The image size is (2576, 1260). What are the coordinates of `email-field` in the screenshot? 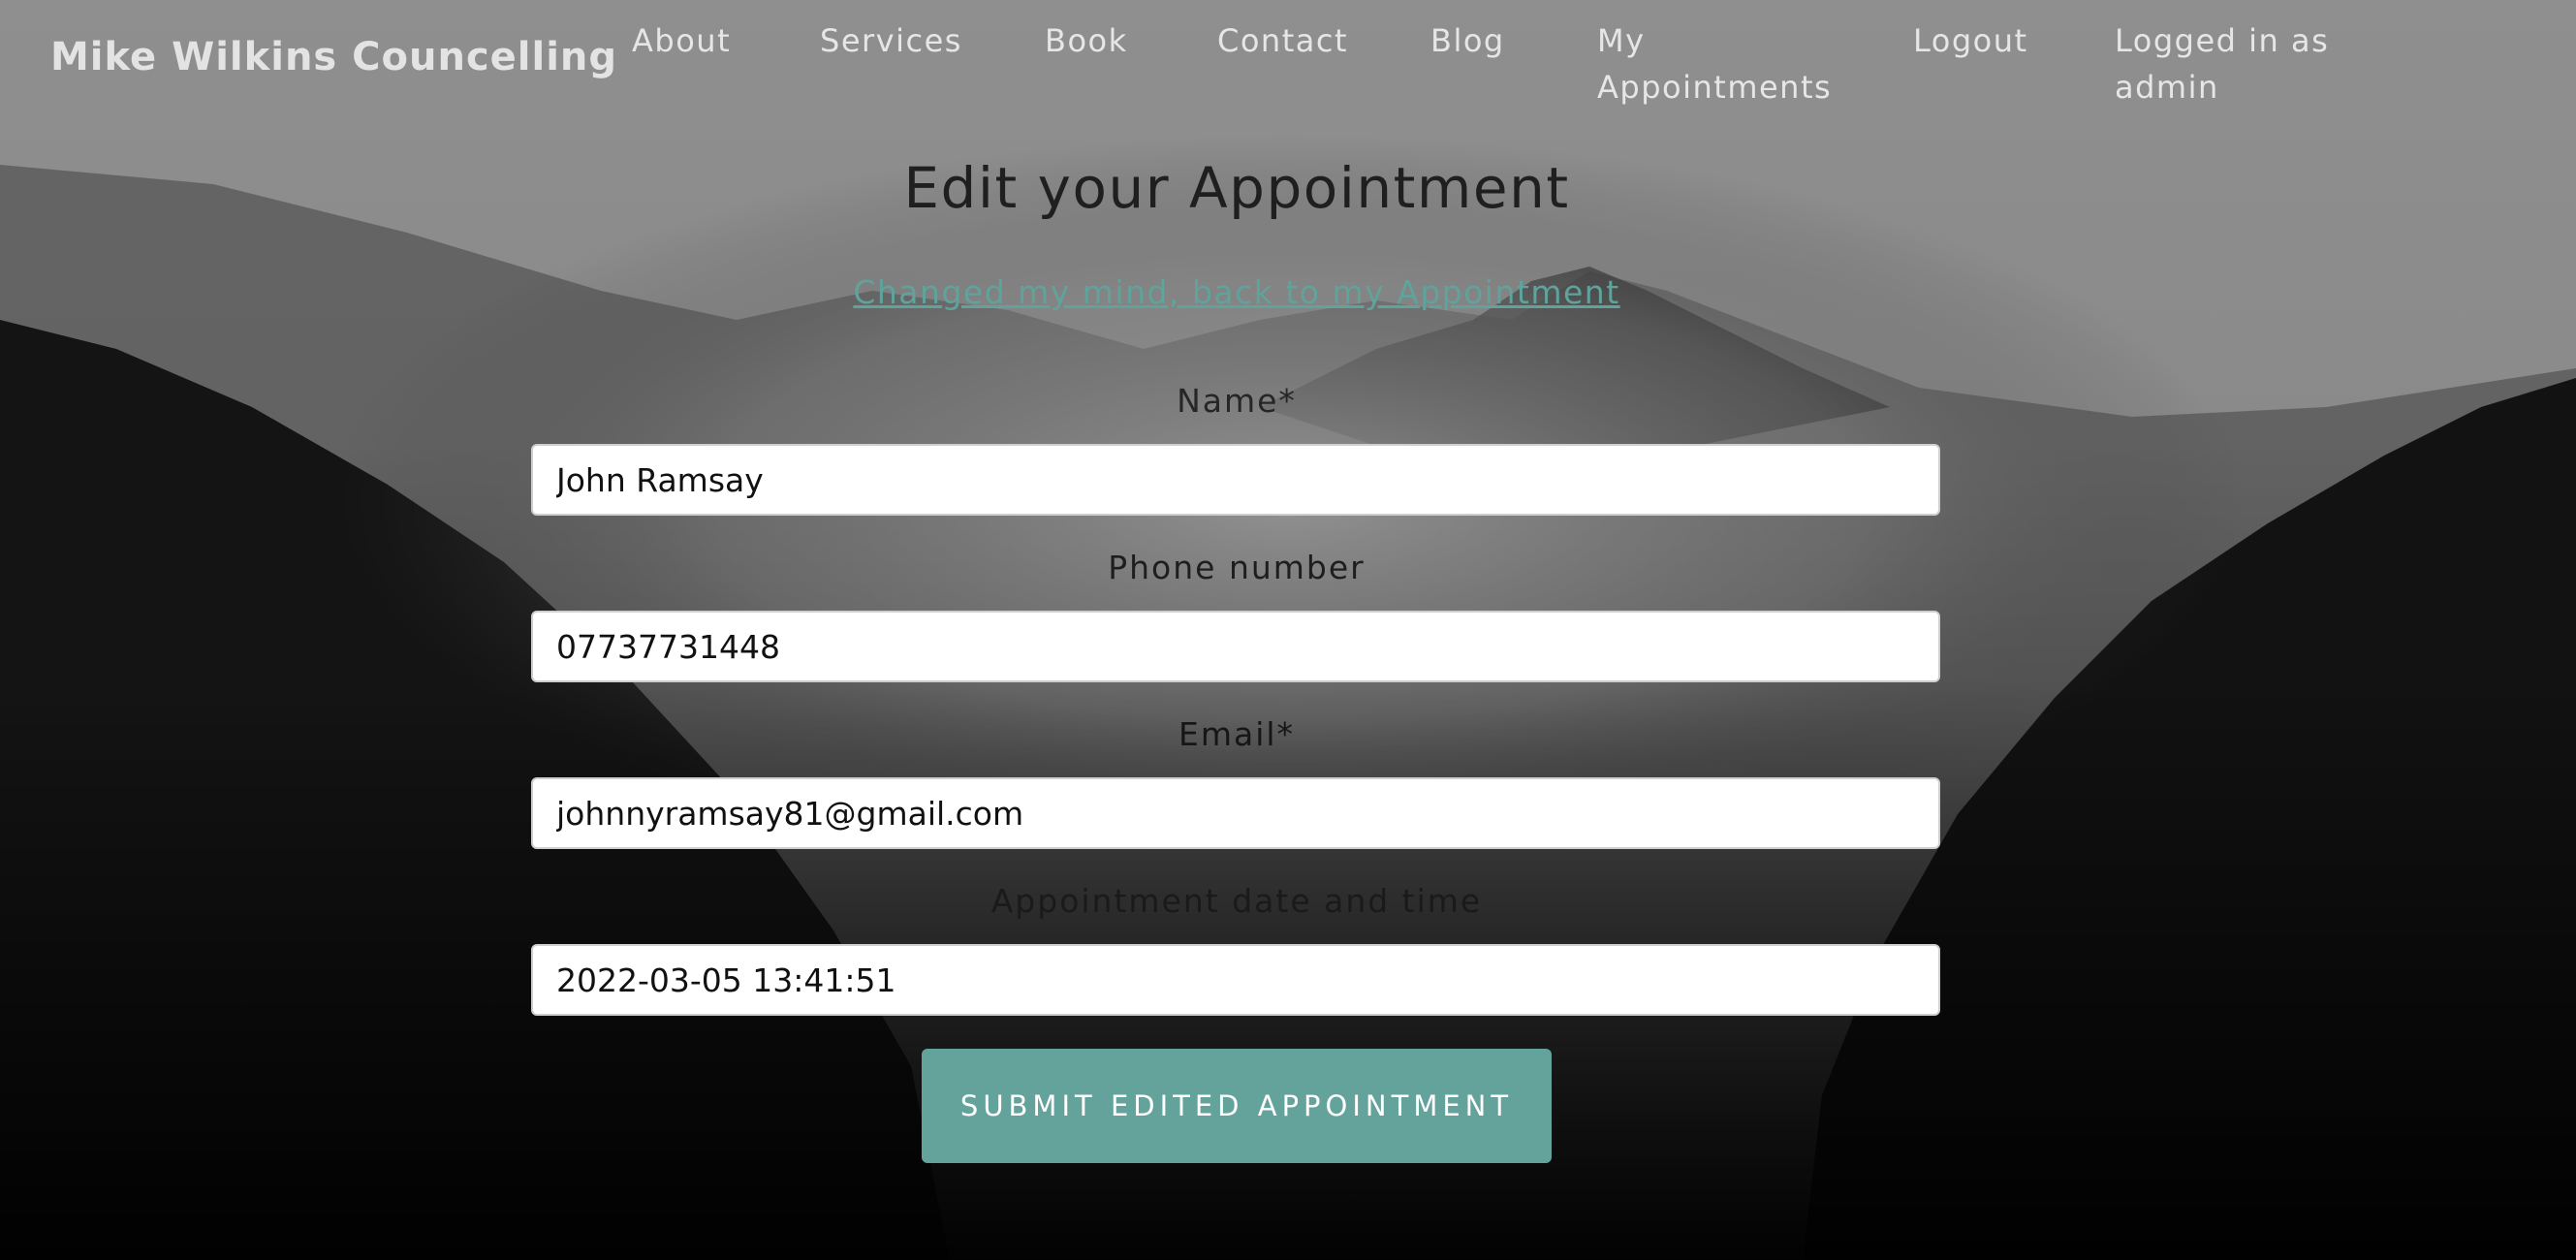 It's located at (1235, 813).